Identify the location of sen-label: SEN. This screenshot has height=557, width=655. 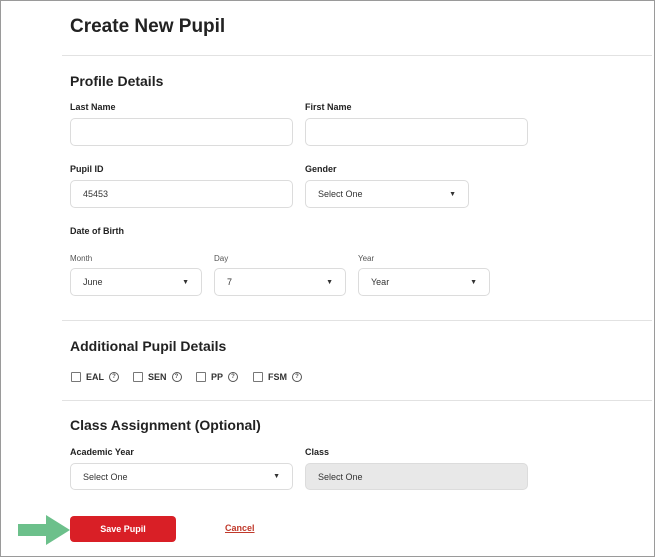
(157, 377).